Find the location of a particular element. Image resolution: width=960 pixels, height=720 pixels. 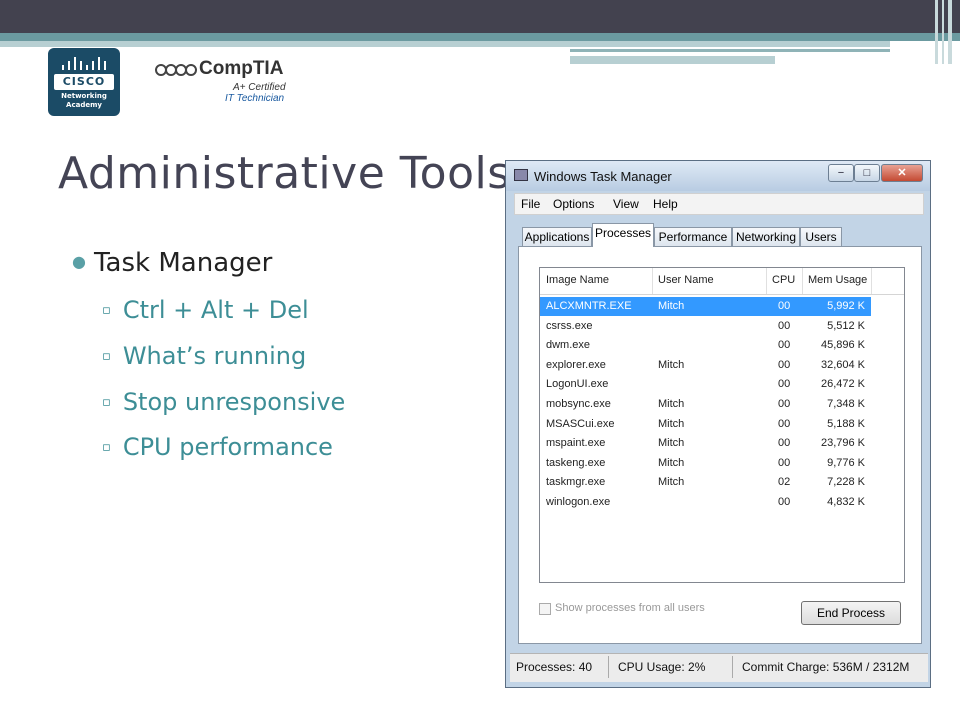

status-divider is located at coordinates (732, 667).